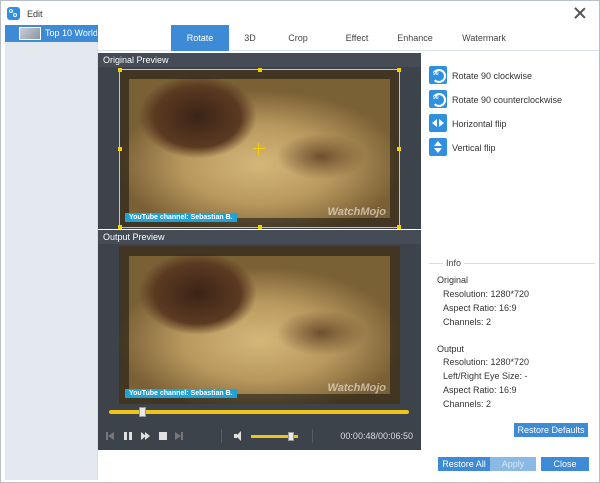 The width and height of the screenshot is (600, 483). What do you see at coordinates (480, 390) in the screenshot?
I see `output-aspect-ratio: Aspect Ratio: 16:9` at bounding box center [480, 390].